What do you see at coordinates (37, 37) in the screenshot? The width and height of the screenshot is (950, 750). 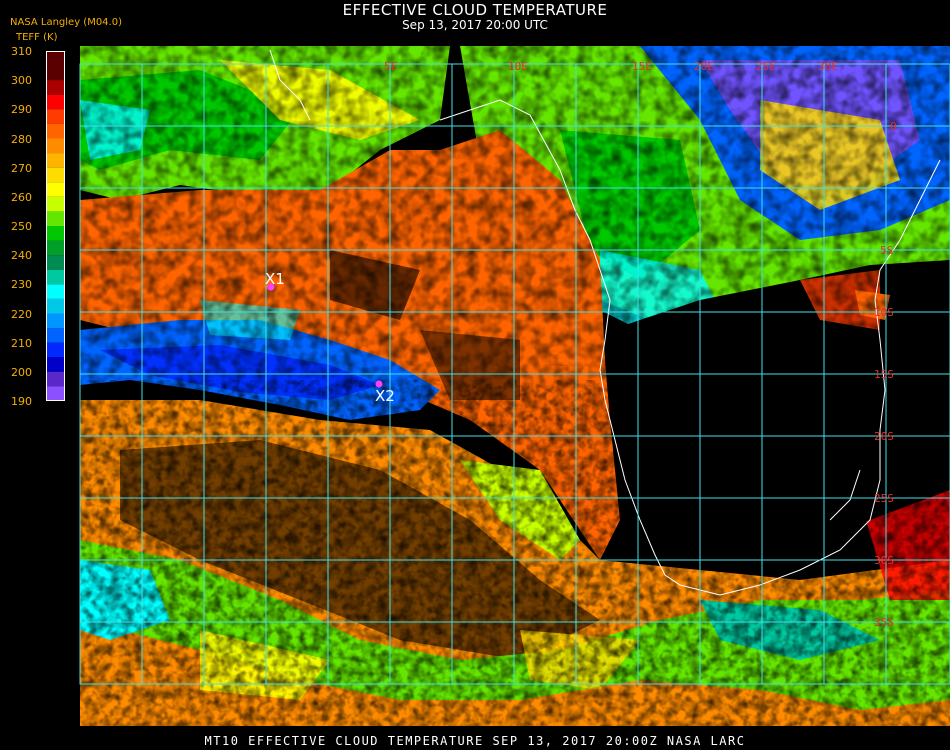 I see `unit-label: TEFF (K)` at bounding box center [37, 37].